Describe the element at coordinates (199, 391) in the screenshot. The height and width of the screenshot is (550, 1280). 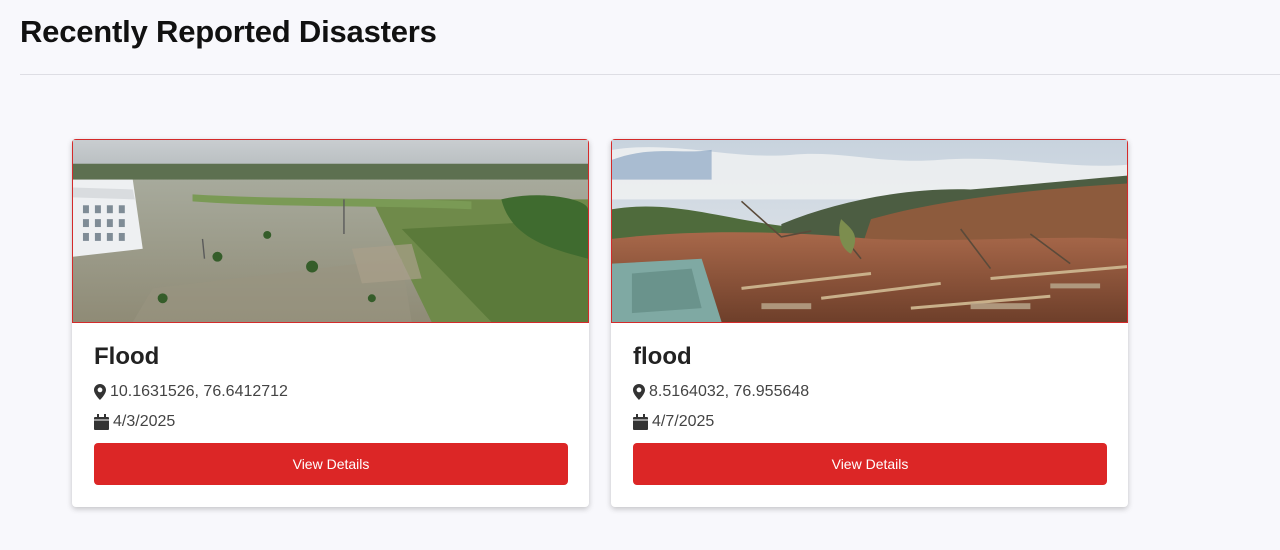
I see `coordinates: 10.1631526, 76.6412712` at that location.